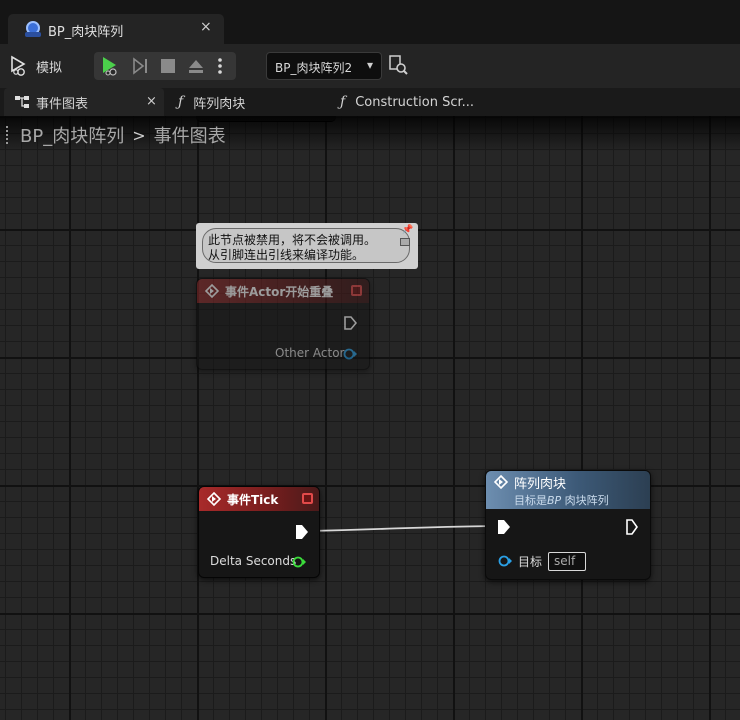  I want to click on simulate-label: 模拟, so click(49, 68).